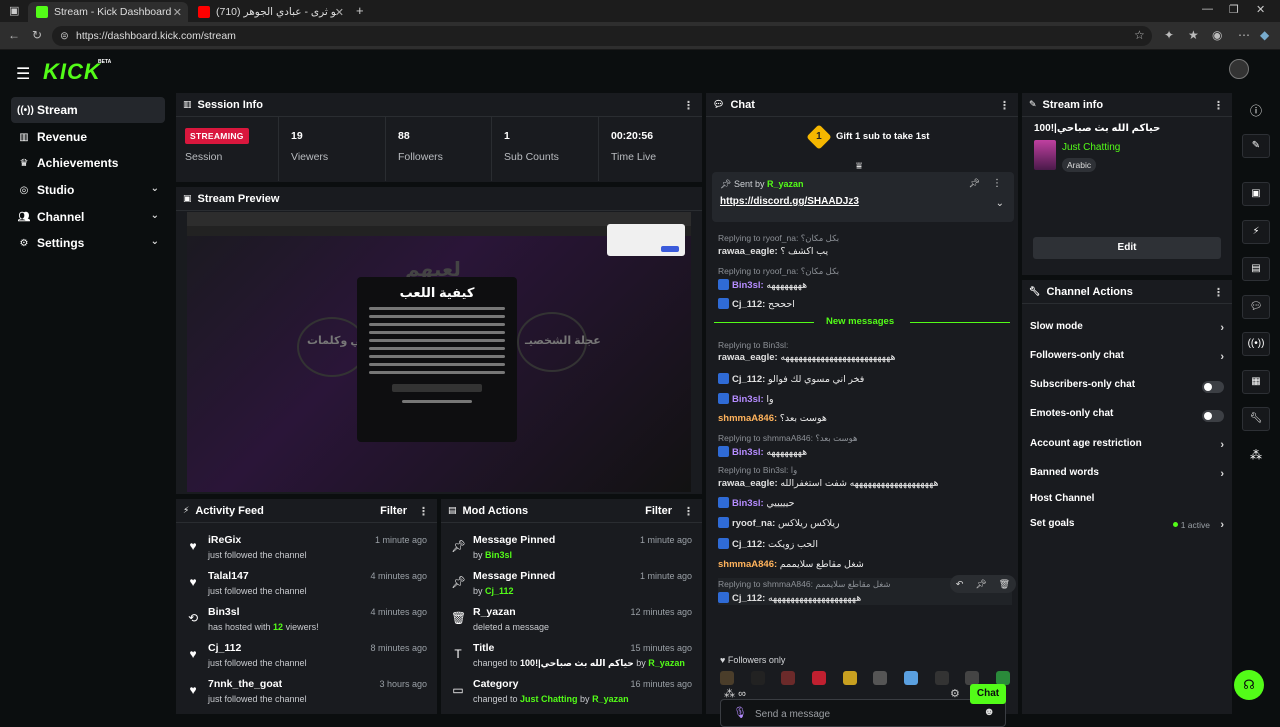 Image resolution: width=1280 pixels, height=727 pixels. What do you see at coordinates (1256, 344) in the screenshot?
I see `rail-broadcast-button: ((•))` at bounding box center [1256, 344].